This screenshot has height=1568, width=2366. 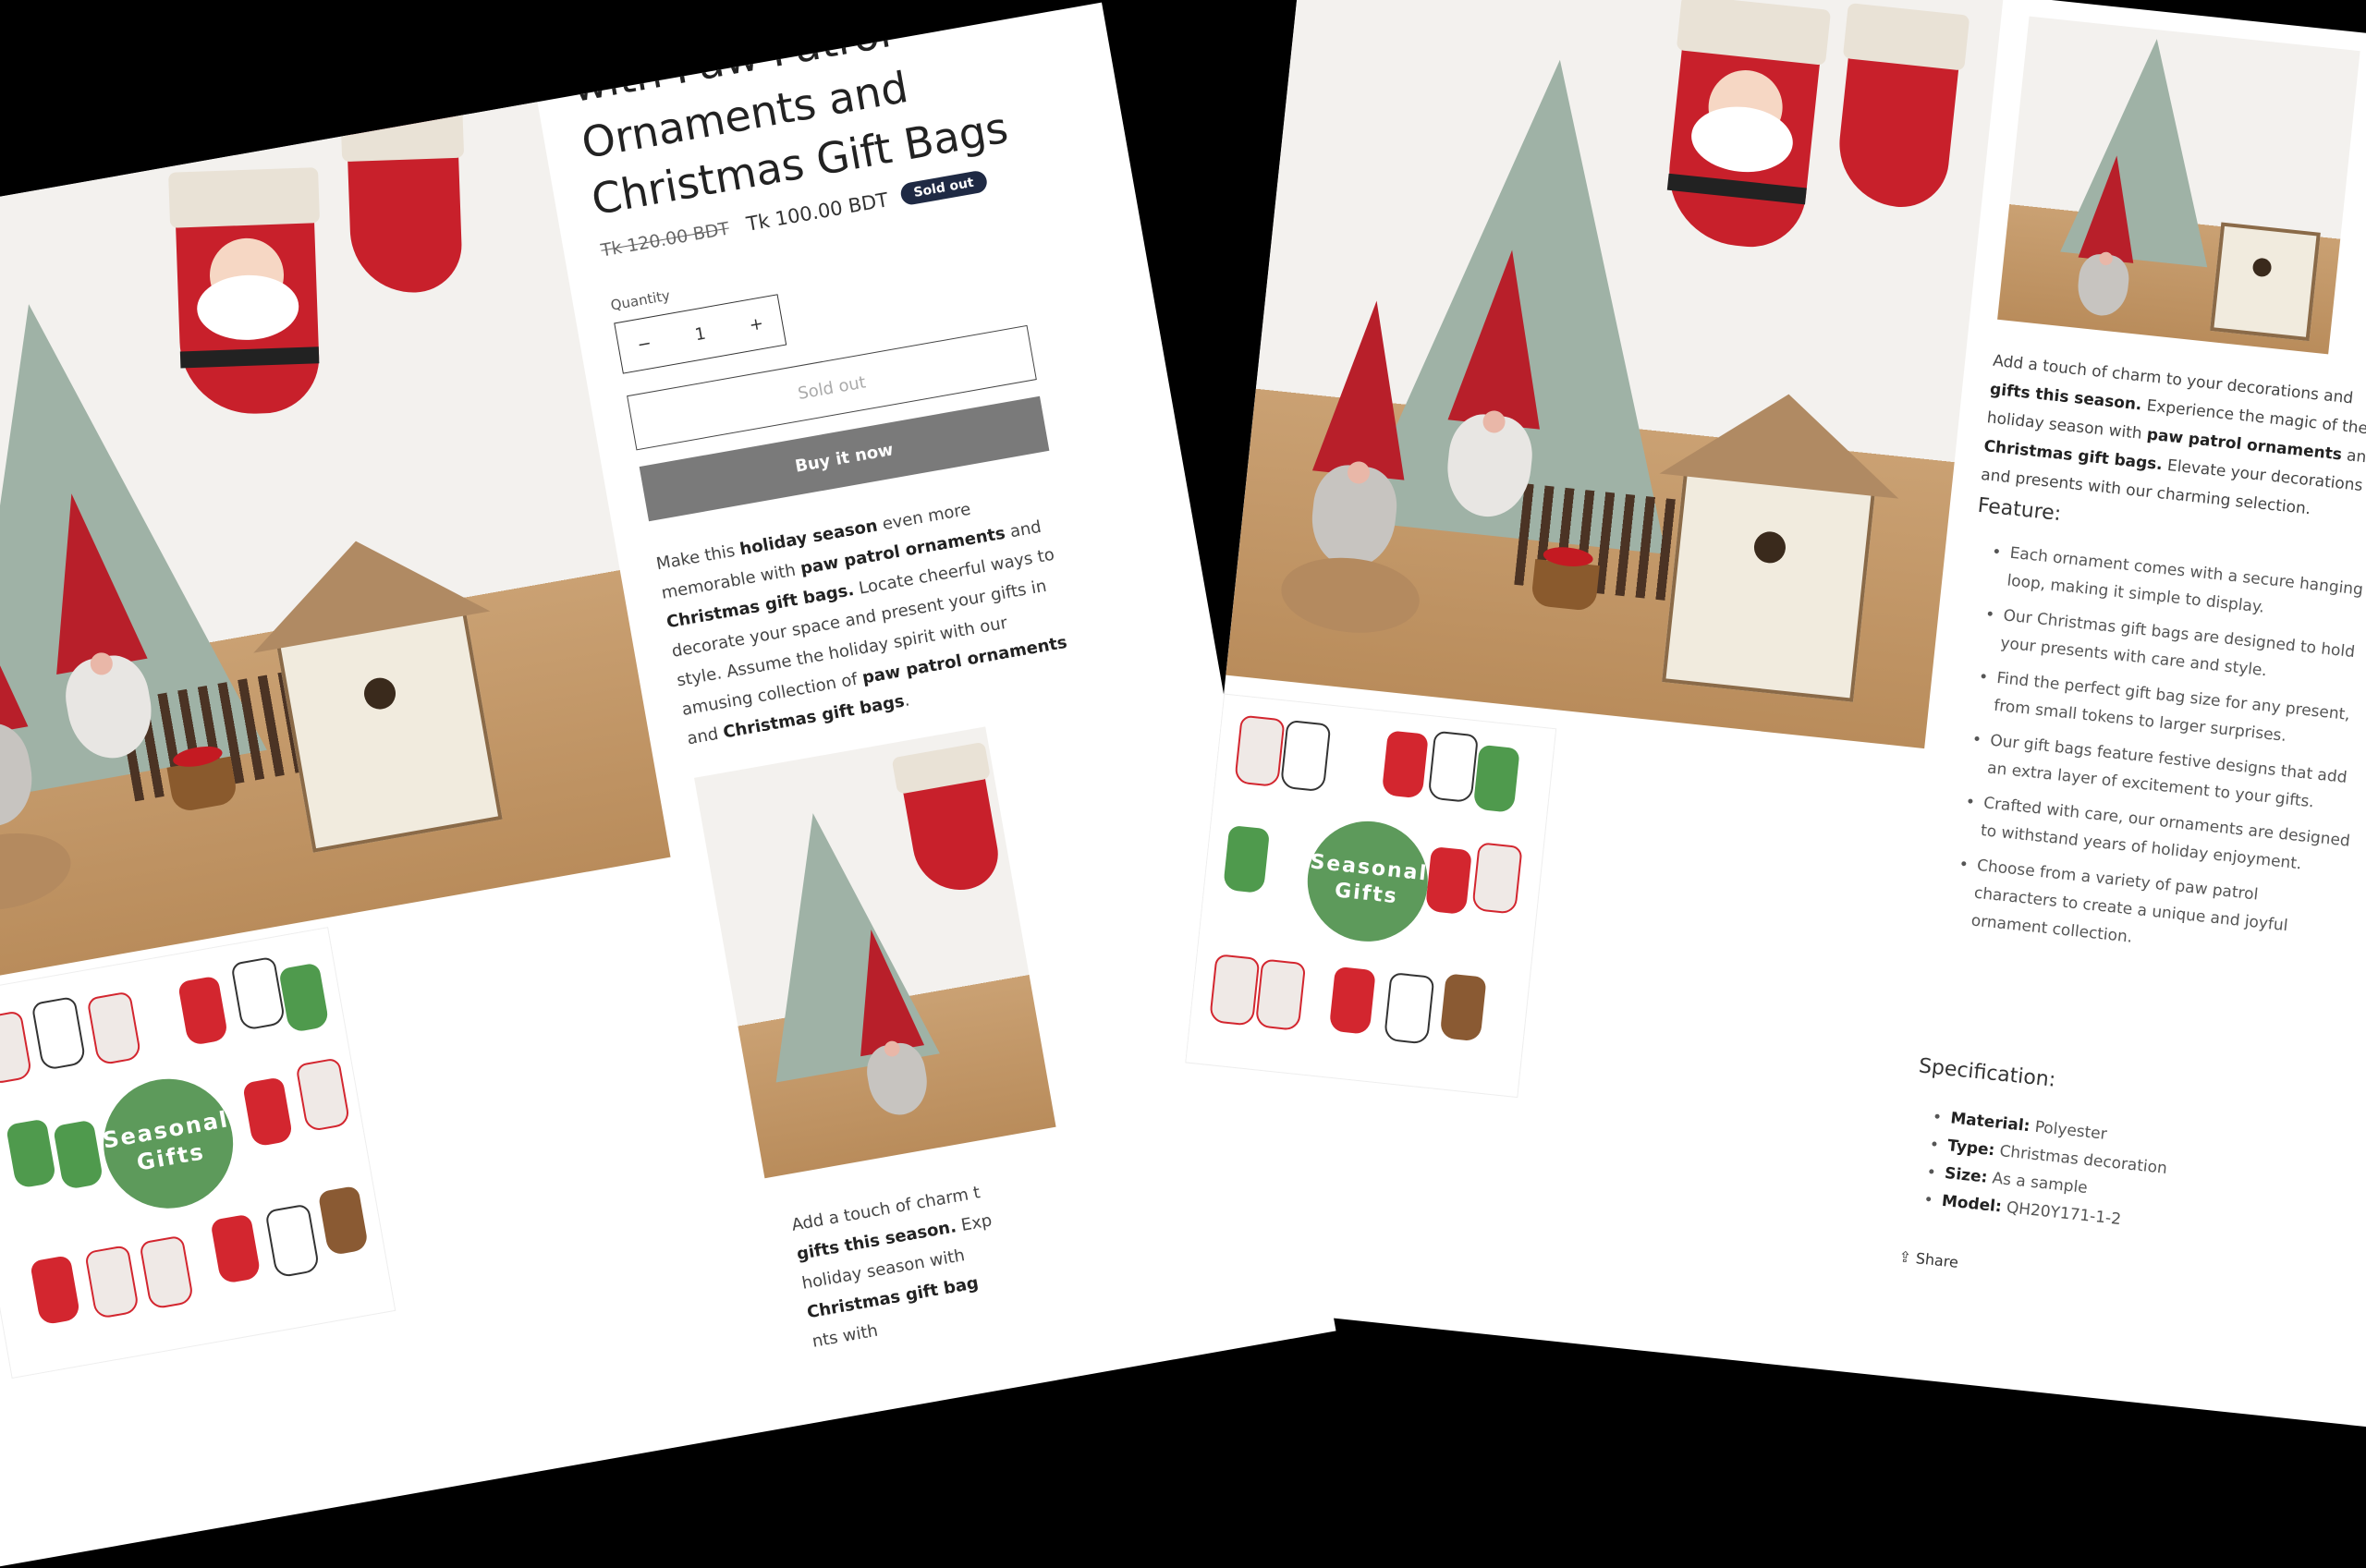 What do you see at coordinates (1905, 1257) in the screenshot?
I see `share-icon: ⇪` at bounding box center [1905, 1257].